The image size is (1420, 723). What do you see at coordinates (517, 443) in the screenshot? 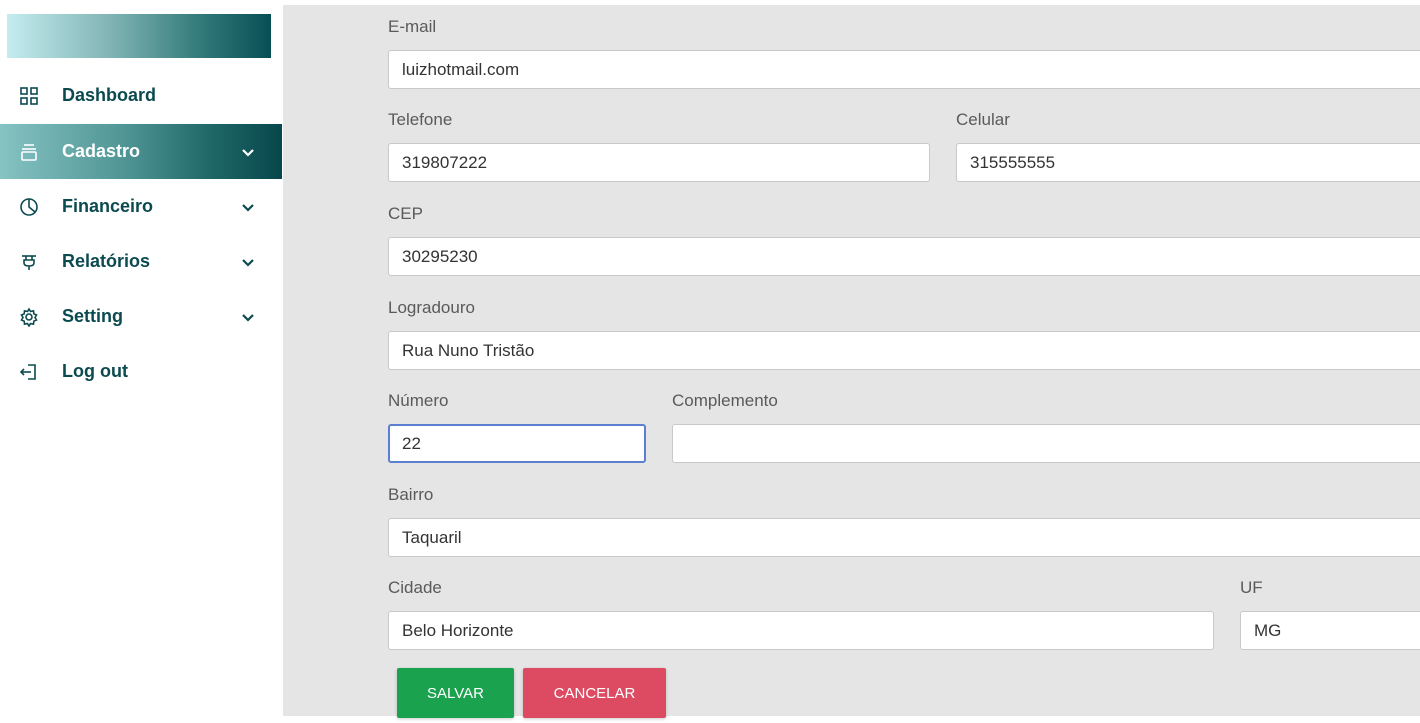
I see `numero-field` at bounding box center [517, 443].